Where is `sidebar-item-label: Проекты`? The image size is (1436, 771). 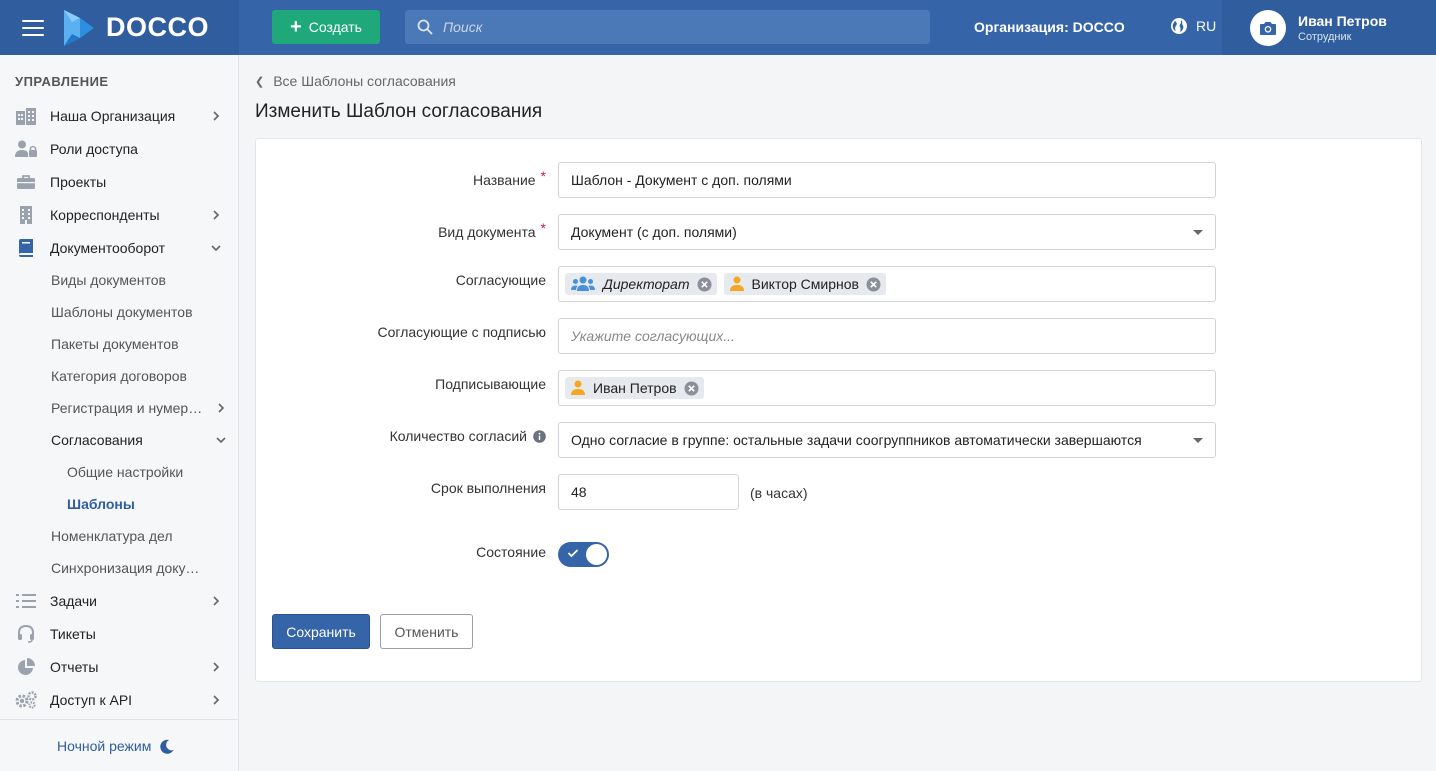
sidebar-item-label: Проекты is located at coordinates (78, 182).